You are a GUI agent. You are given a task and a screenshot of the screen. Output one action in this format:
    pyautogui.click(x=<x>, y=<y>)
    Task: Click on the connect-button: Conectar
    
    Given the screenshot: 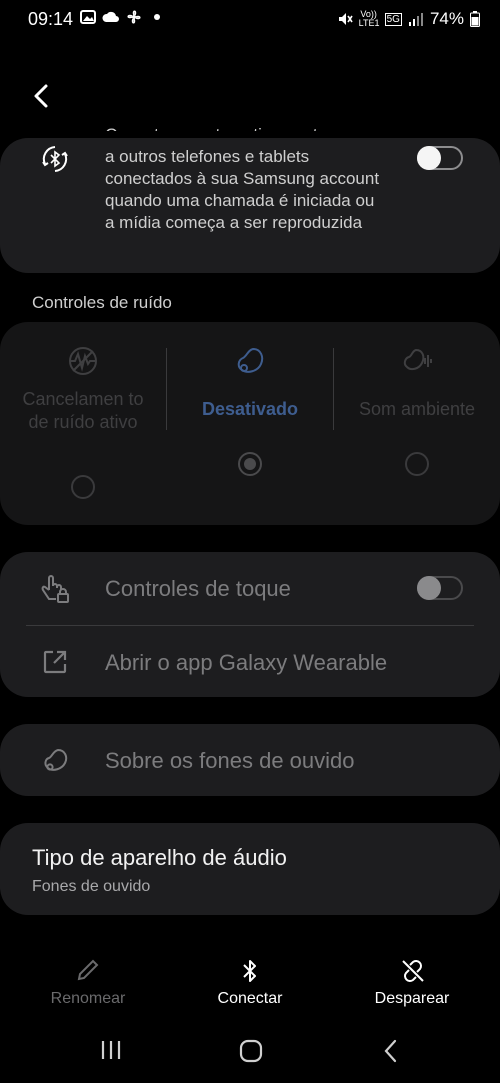 What is the action you would take?
    pyautogui.click(x=250, y=985)
    